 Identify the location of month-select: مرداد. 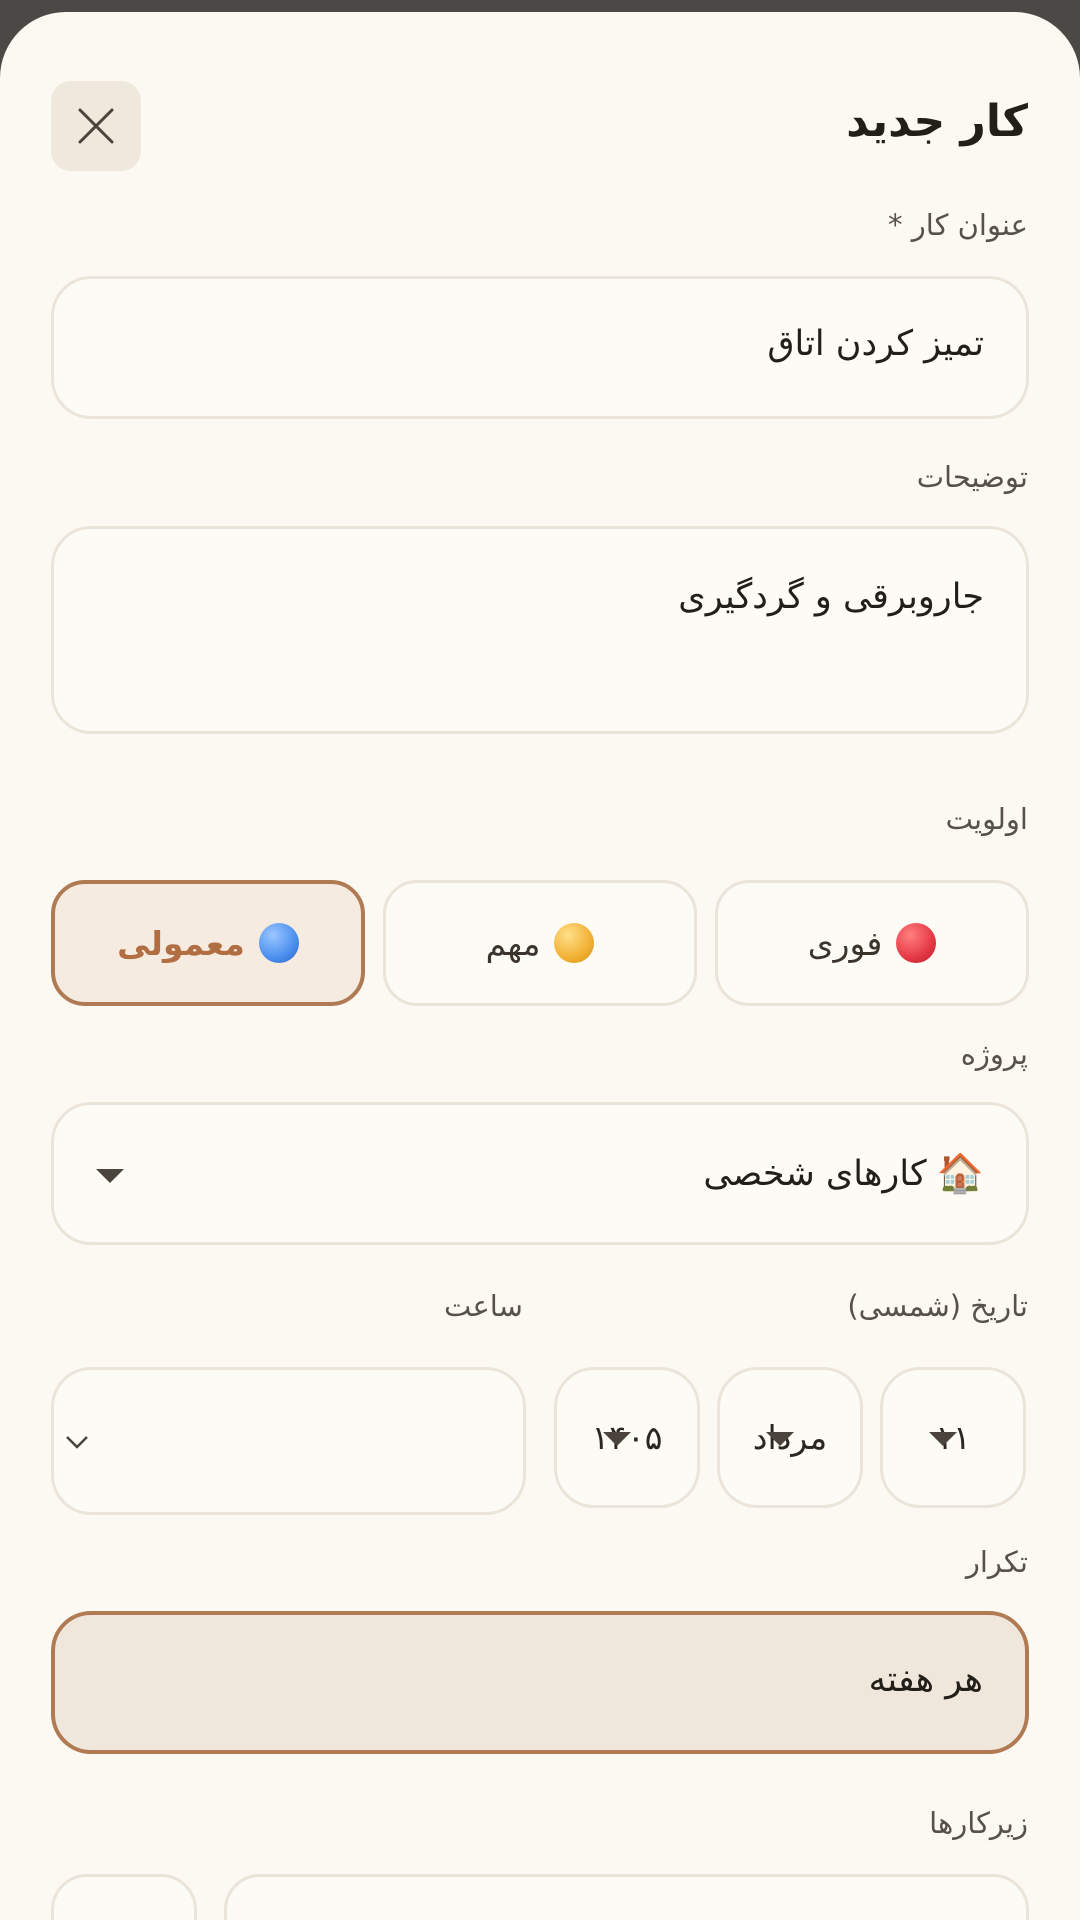
(790, 1437).